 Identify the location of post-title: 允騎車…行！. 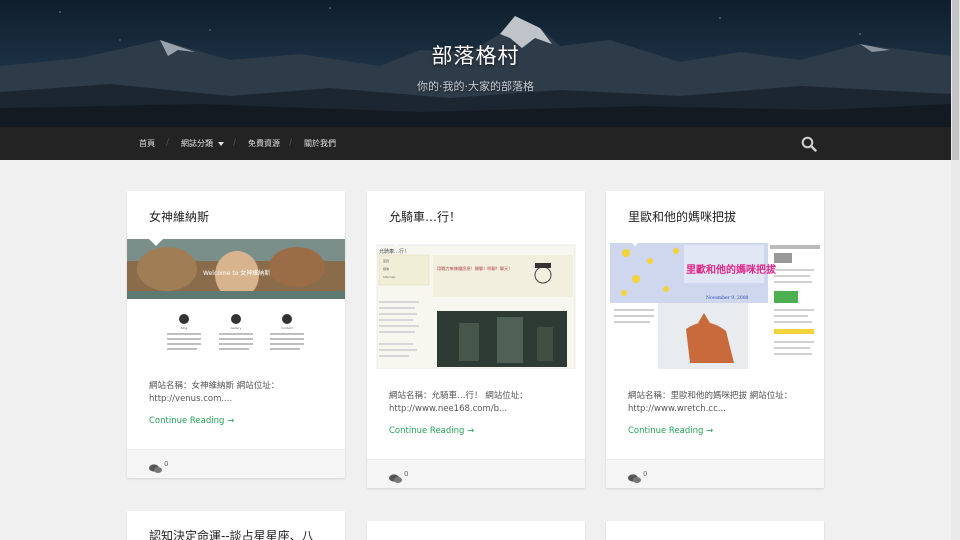
(425, 216).